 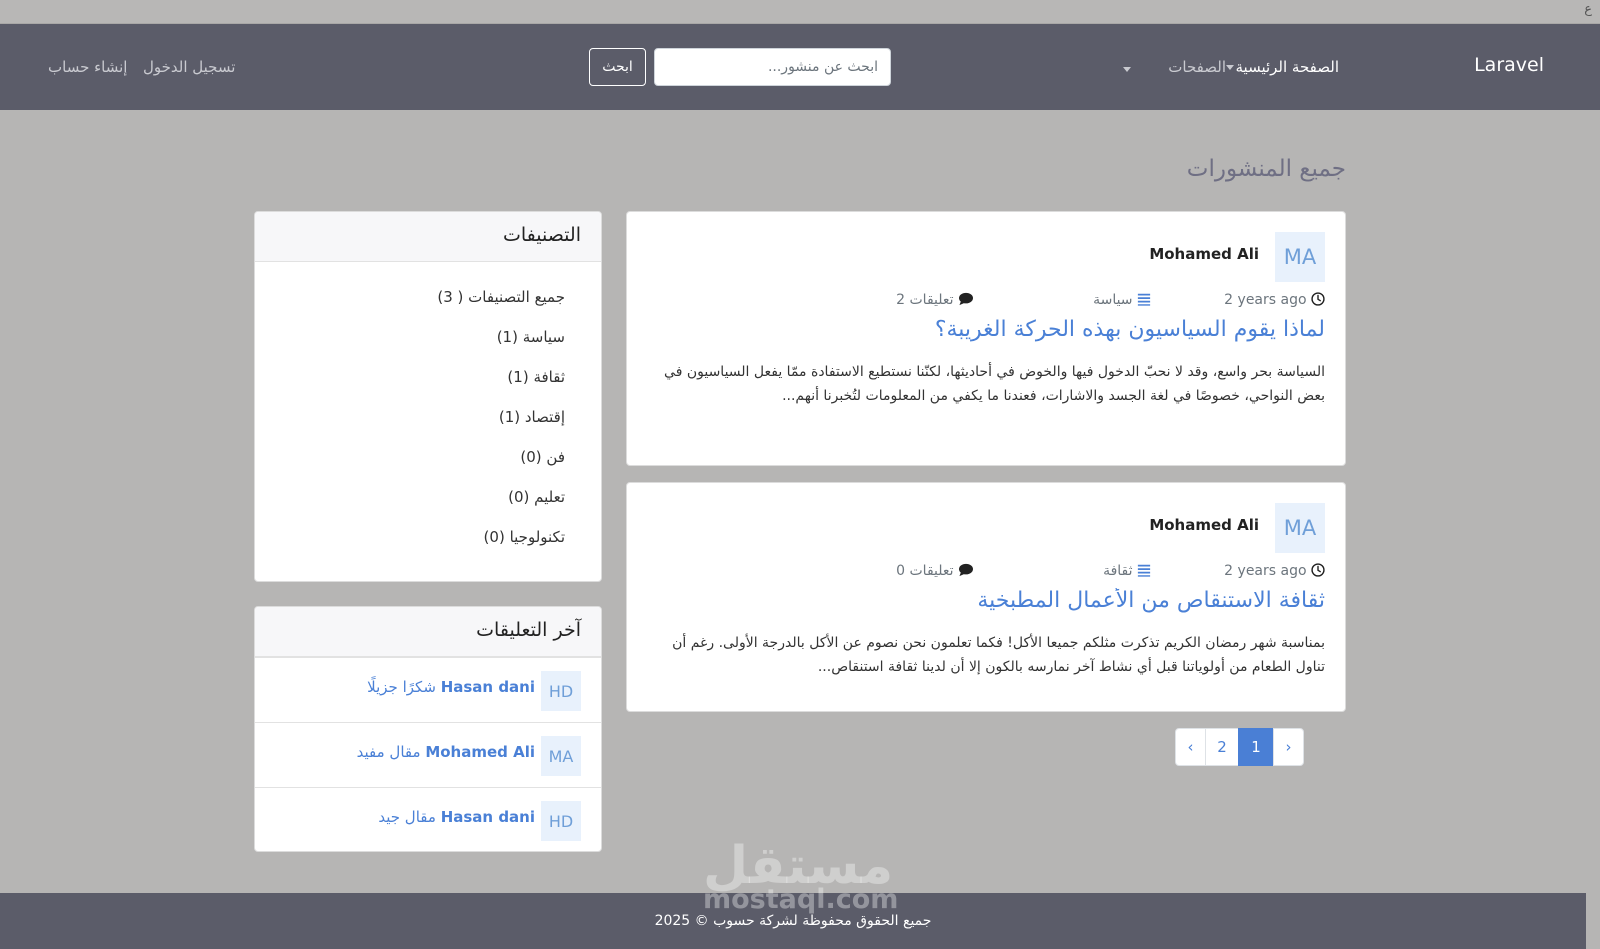 I want to click on post-comments-count: 0 تعليقات, so click(x=935, y=571).